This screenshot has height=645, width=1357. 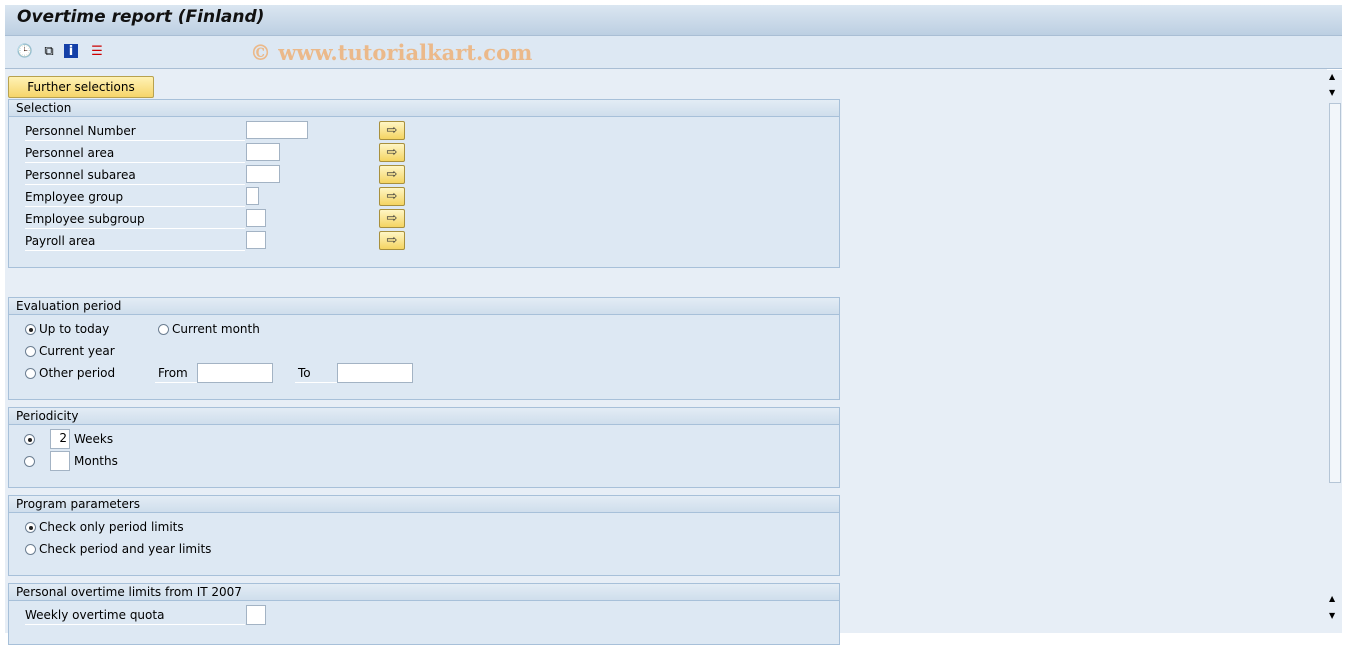 What do you see at coordinates (317, 373) in the screenshot?
I see `to-label: To` at bounding box center [317, 373].